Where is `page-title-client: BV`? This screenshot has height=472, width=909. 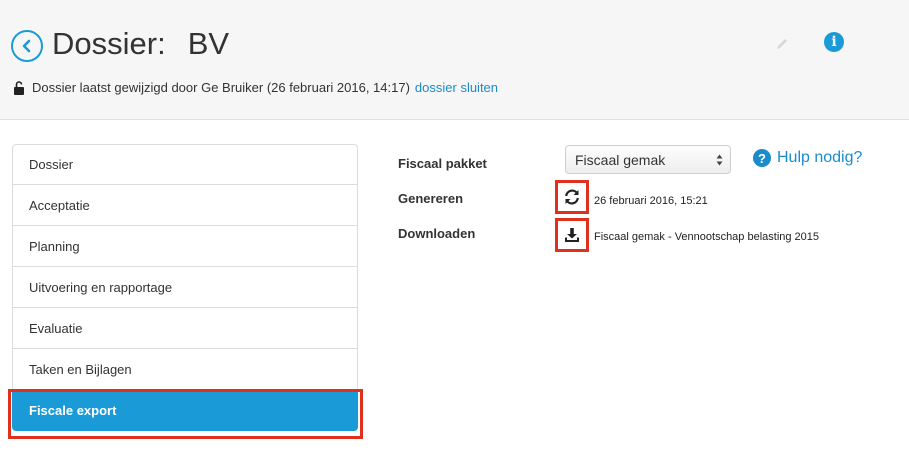 page-title-client: BV is located at coordinates (208, 43).